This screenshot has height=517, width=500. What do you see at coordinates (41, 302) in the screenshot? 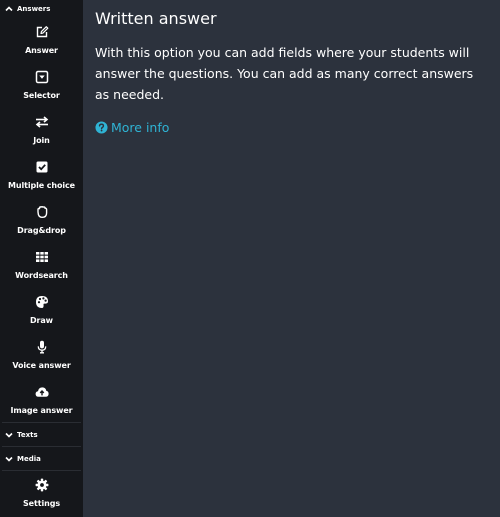
I see `palette-icon` at bounding box center [41, 302].